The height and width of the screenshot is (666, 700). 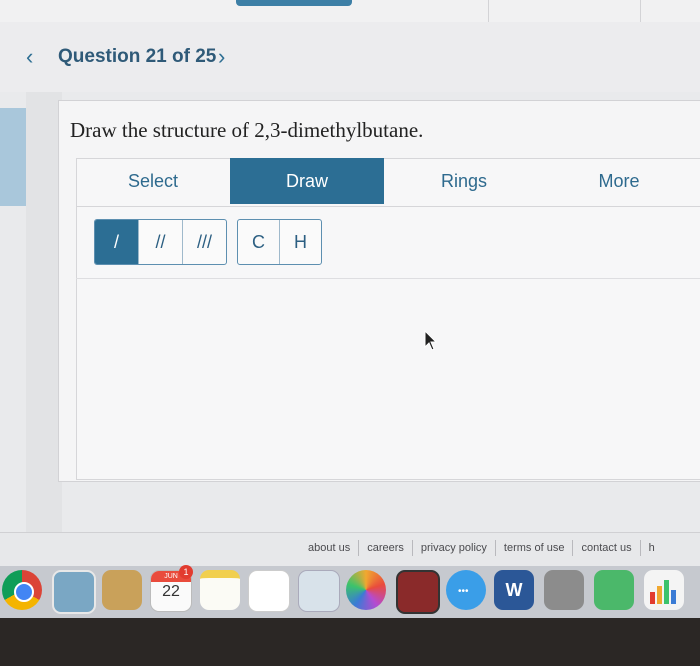 What do you see at coordinates (221, 57) in the screenshot?
I see `chevron-right-icon: ›` at bounding box center [221, 57].